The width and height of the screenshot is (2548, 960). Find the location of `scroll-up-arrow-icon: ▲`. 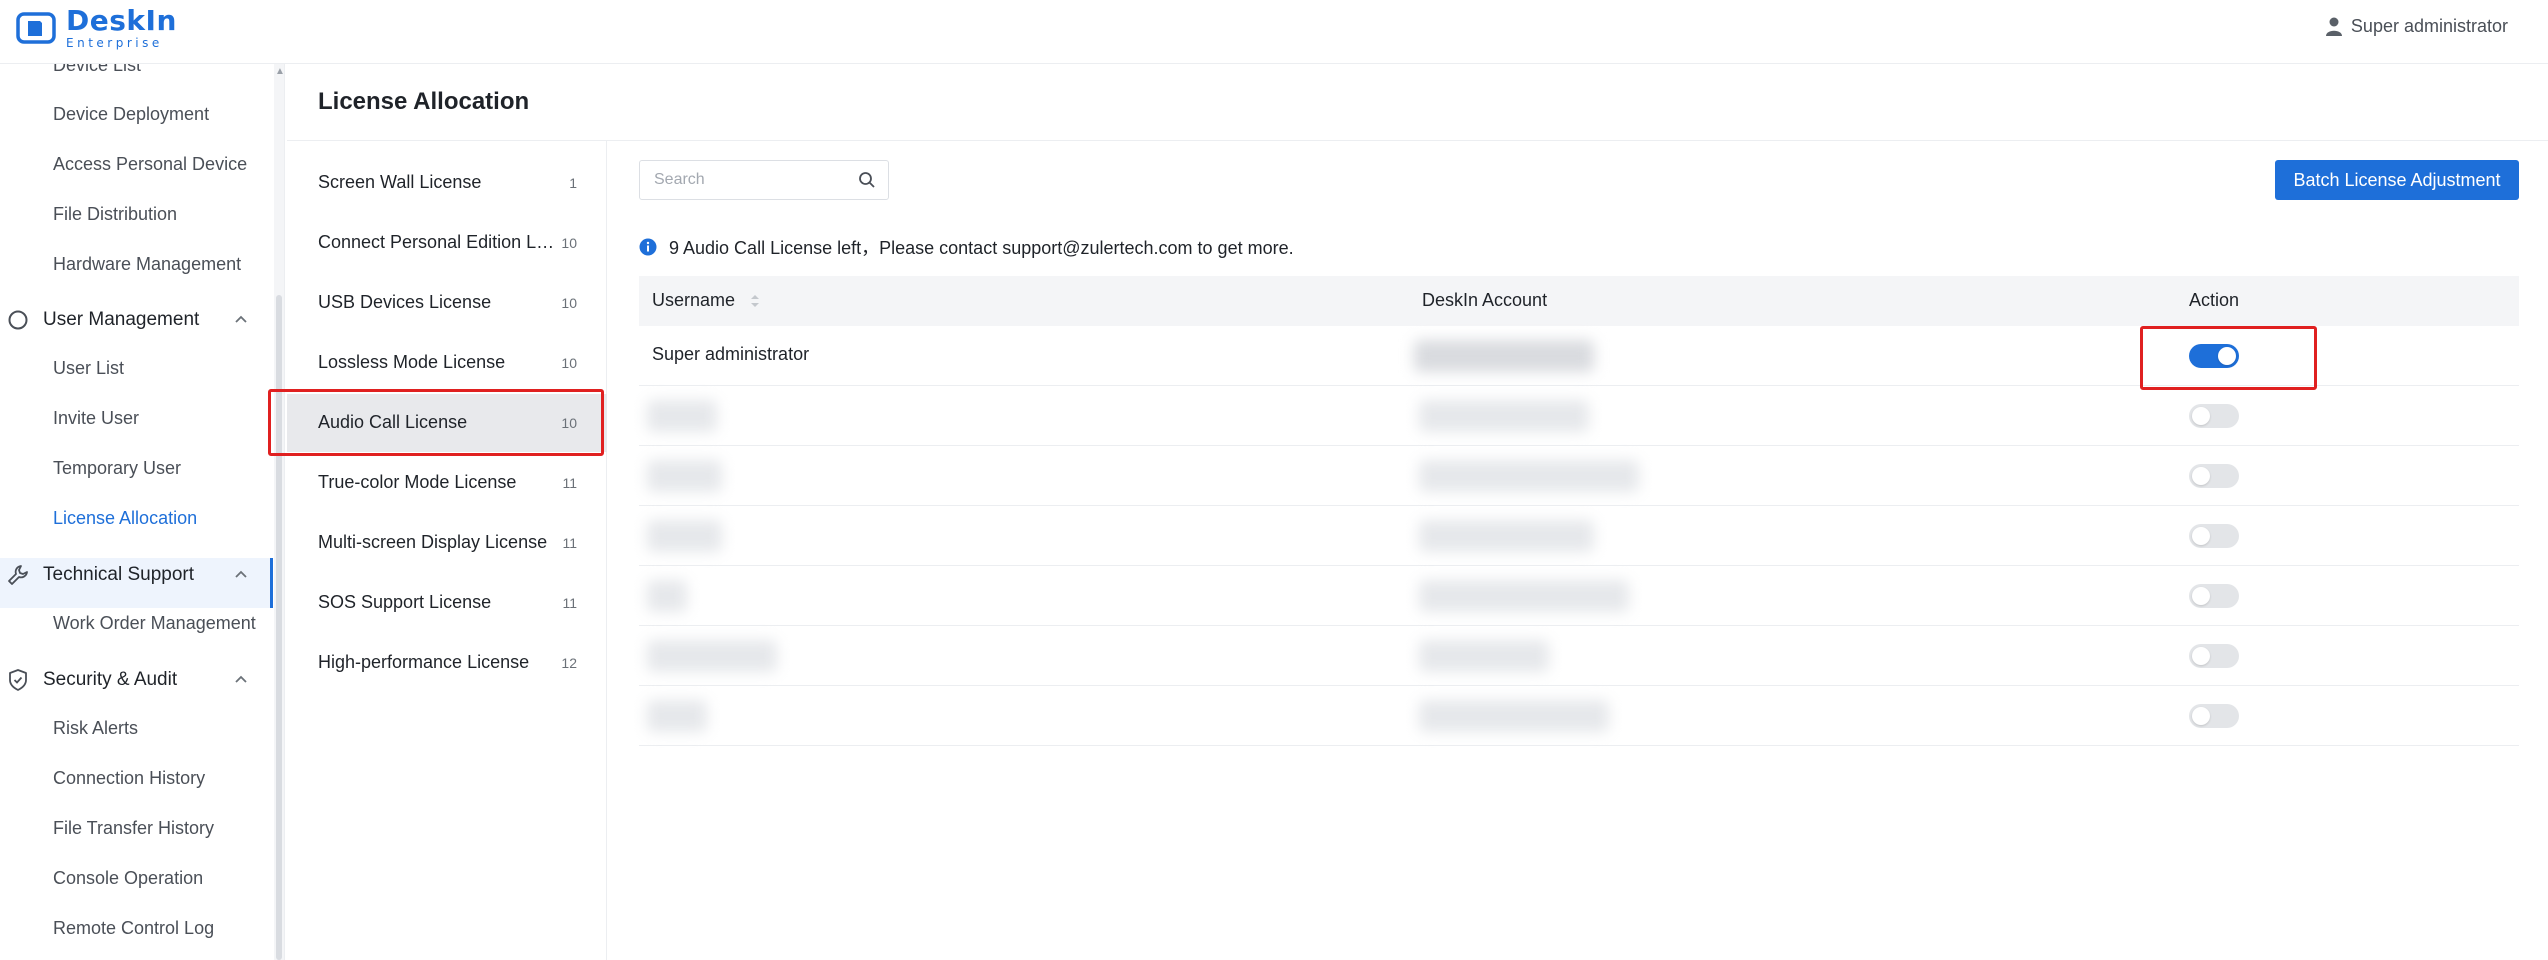

scroll-up-arrow-icon: ▲ is located at coordinates (280, 71).